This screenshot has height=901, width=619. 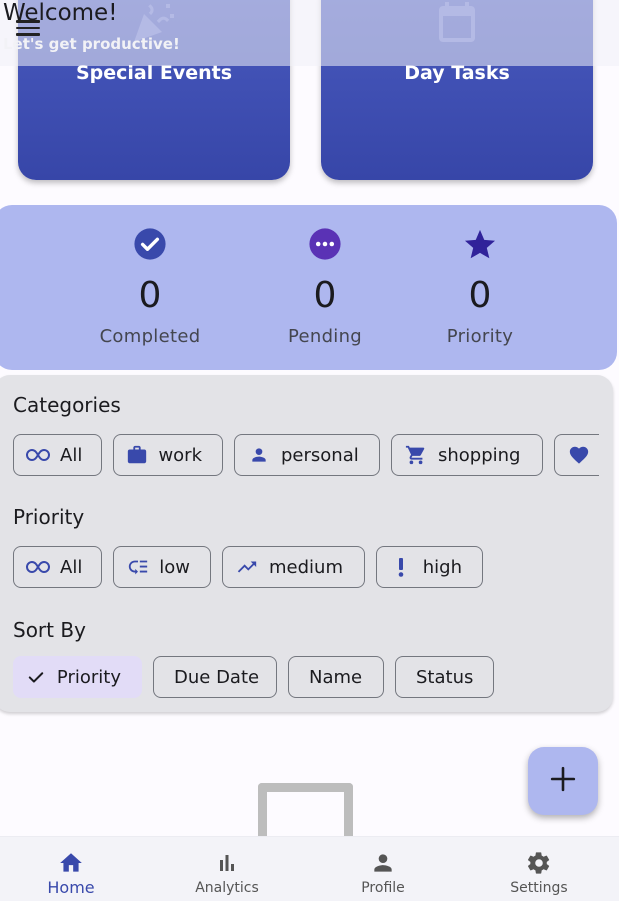 I want to click on cart-icon, so click(x=416, y=455).